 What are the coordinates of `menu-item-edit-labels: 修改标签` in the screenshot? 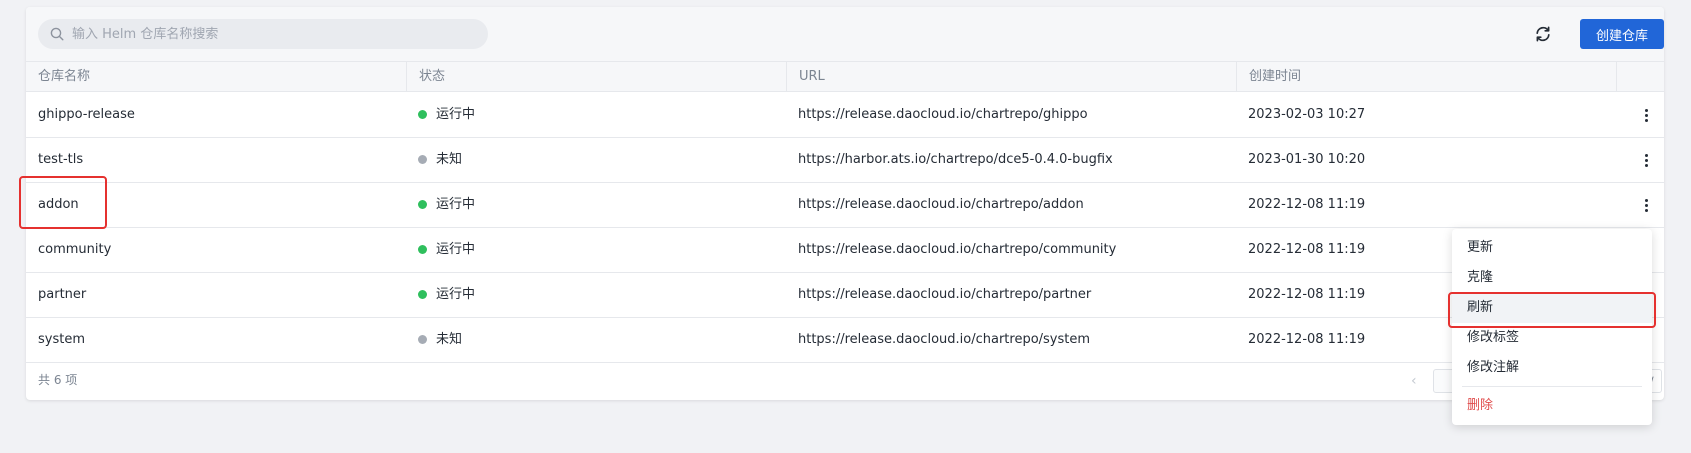 It's located at (1552, 338).